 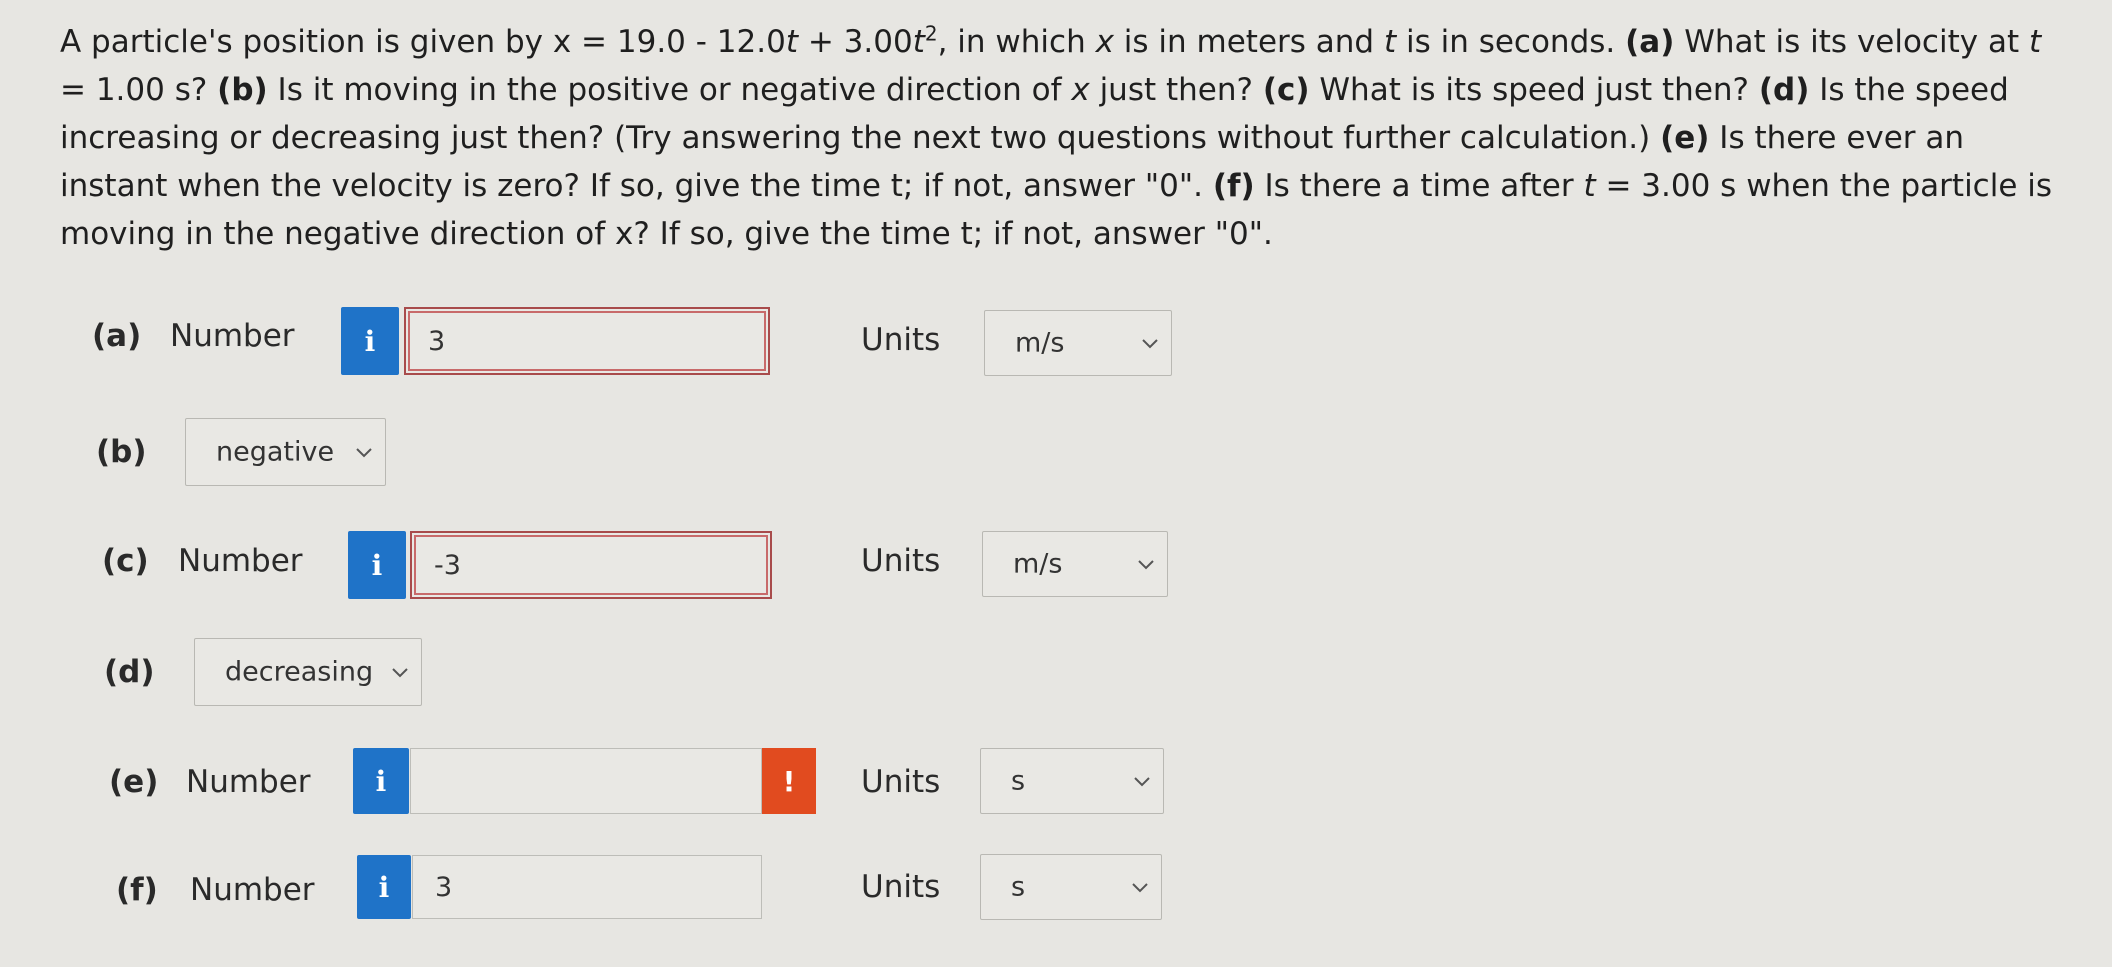 What do you see at coordinates (901, 561) in the screenshot?
I see `units-label-c: Units` at bounding box center [901, 561].